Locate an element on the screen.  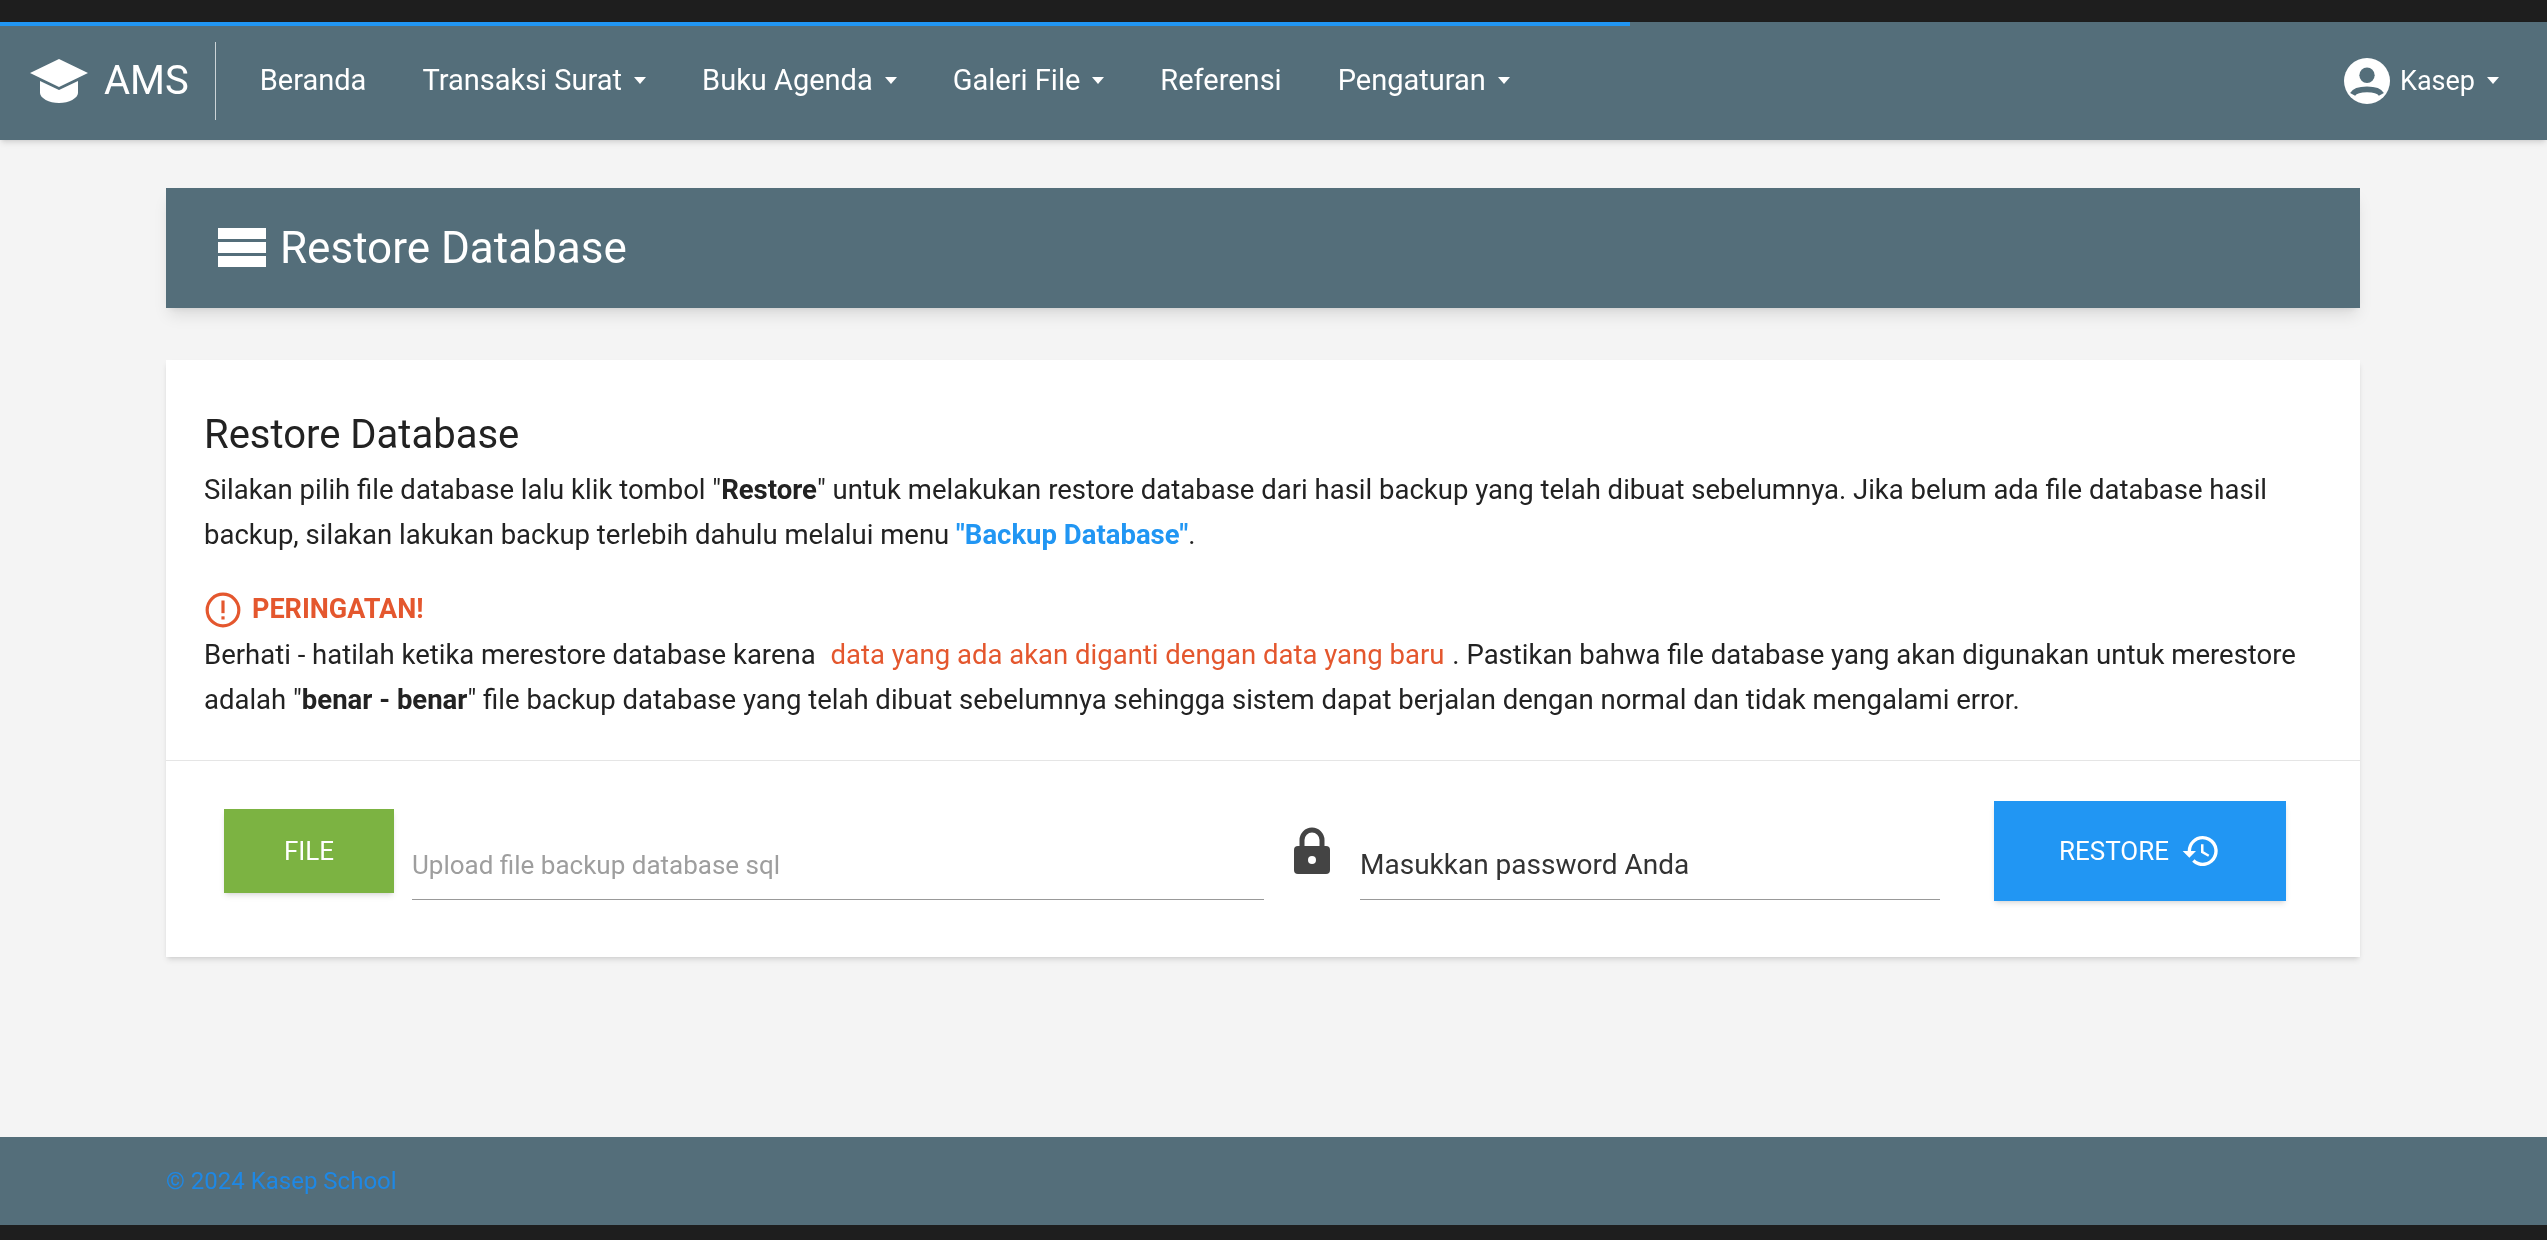
list-icon is located at coordinates (242, 248).